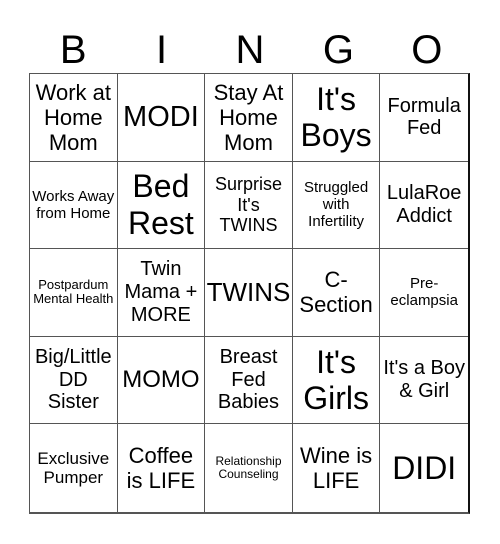 The width and height of the screenshot is (500, 544). I want to click on bingo-cell: Breast Fed Babies, so click(249, 380).